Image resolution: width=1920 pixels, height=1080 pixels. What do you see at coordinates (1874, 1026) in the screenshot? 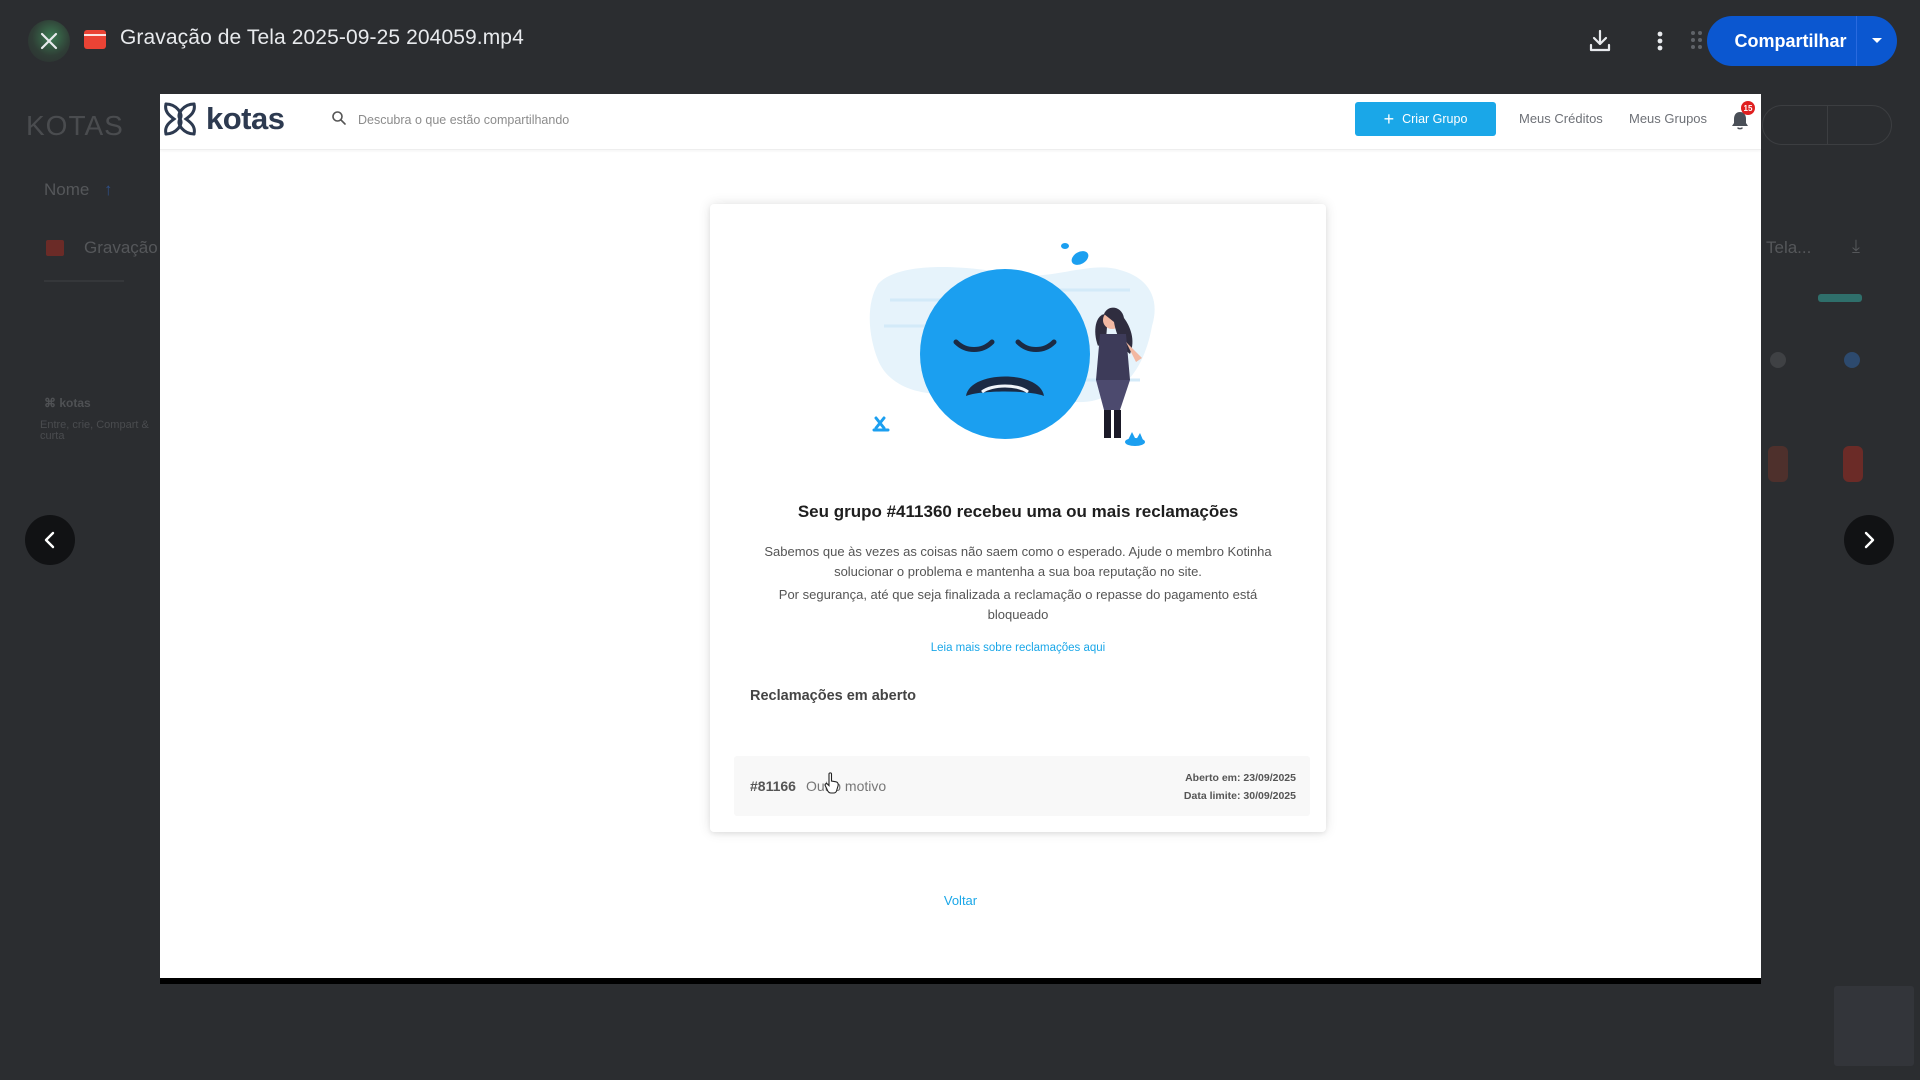
I see `recaptcha-badge` at bounding box center [1874, 1026].